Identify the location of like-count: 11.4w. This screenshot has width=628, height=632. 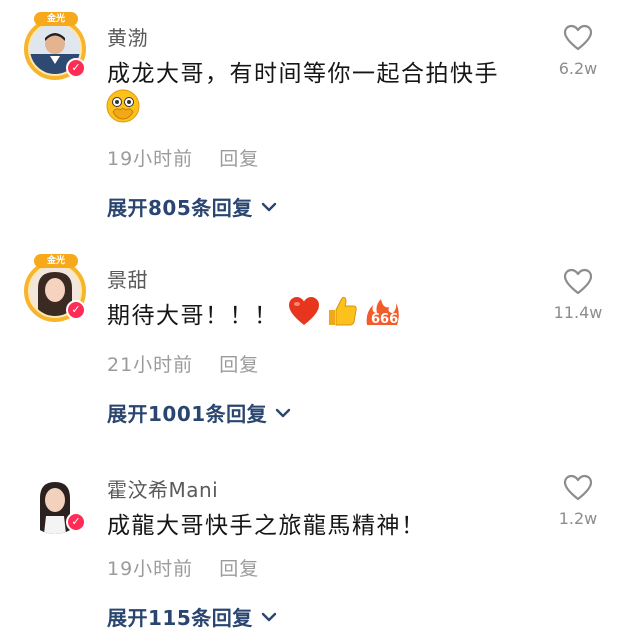
(578, 312).